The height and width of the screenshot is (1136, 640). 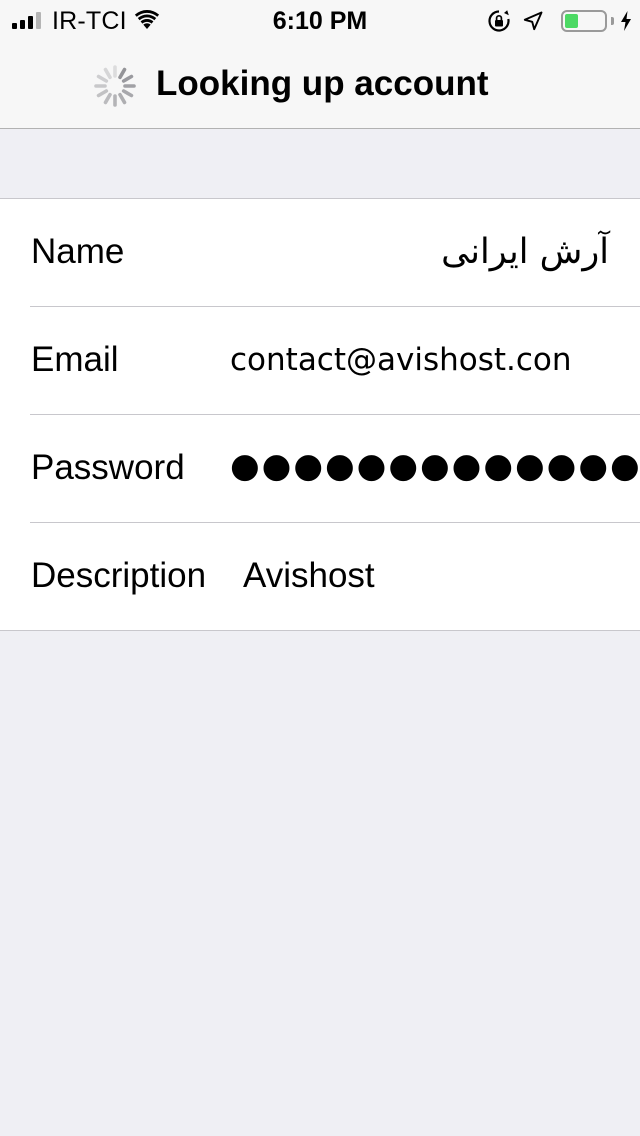 I want to click on battery-icon, so click(x=584, y=21).